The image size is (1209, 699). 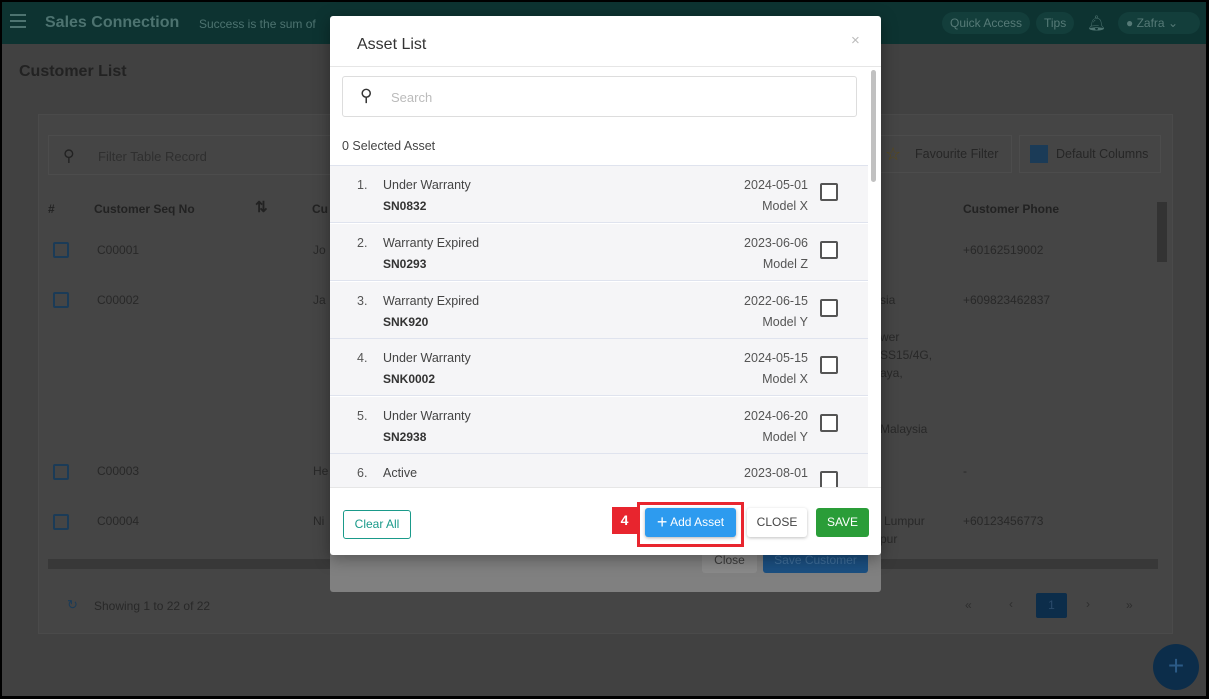 I want to click on bell-icon: 🔔︎, so click(x=1096, y=23).